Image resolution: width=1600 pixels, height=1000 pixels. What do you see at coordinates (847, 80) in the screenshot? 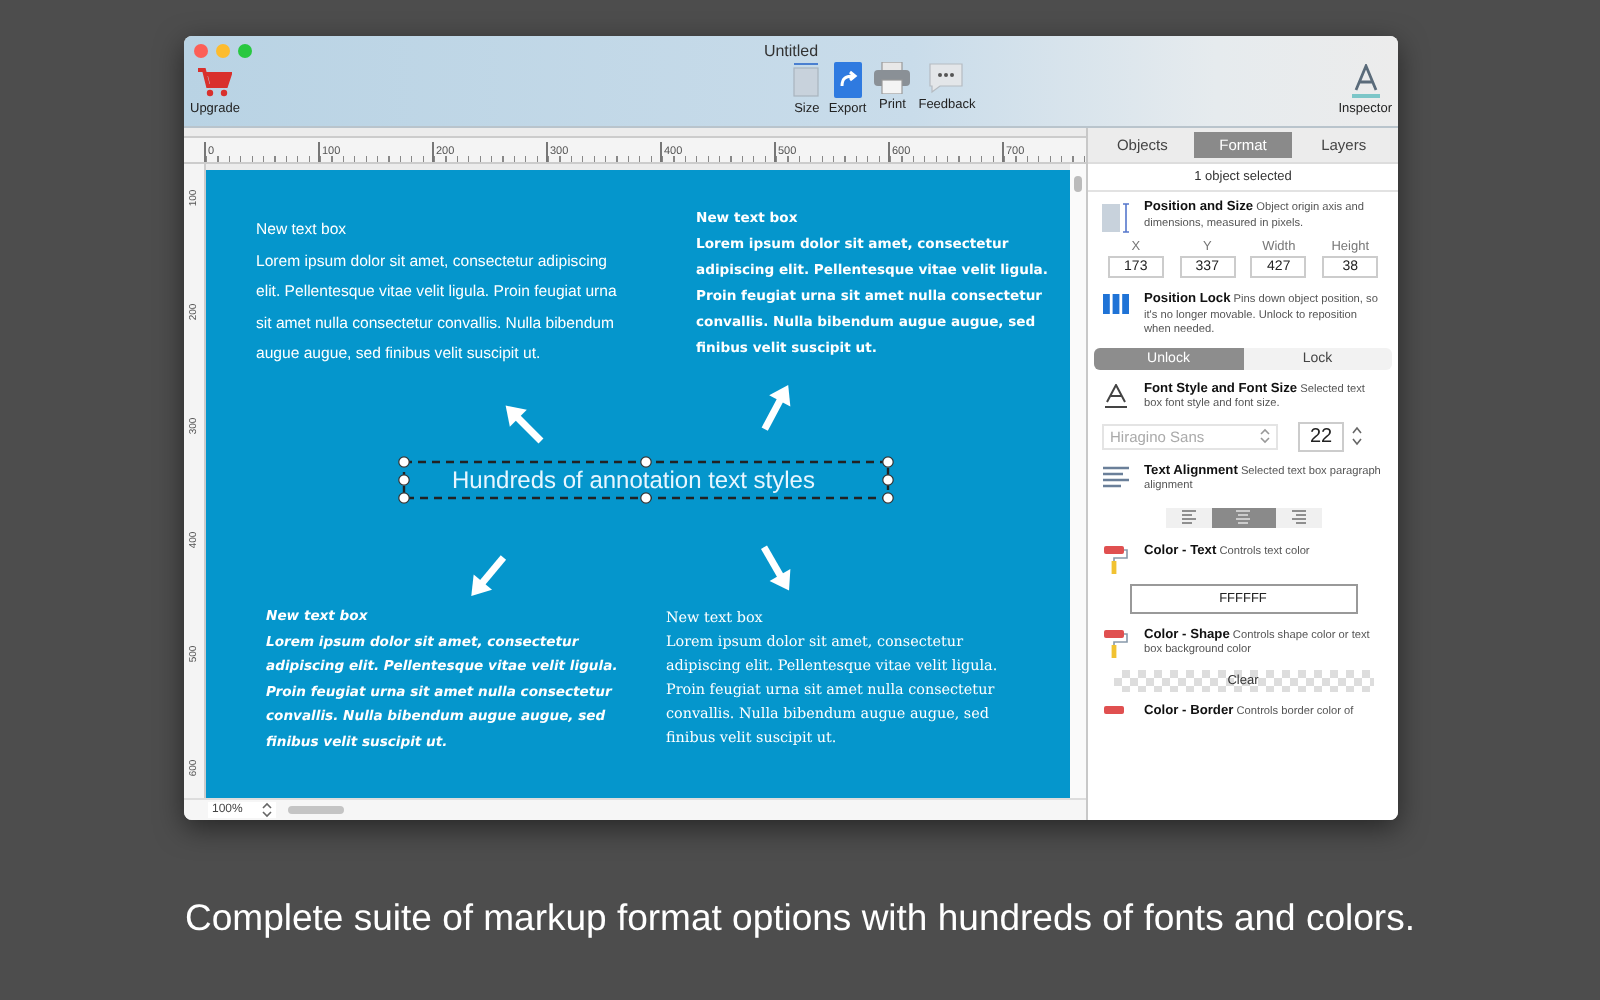
I see `export-icon` at bounding box center [847, 80].